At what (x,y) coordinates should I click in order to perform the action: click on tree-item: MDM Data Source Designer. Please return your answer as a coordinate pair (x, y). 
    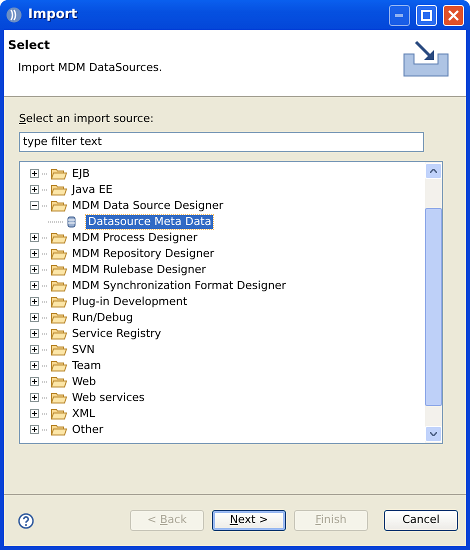
    Looking at the image, I should click on (148, 205).